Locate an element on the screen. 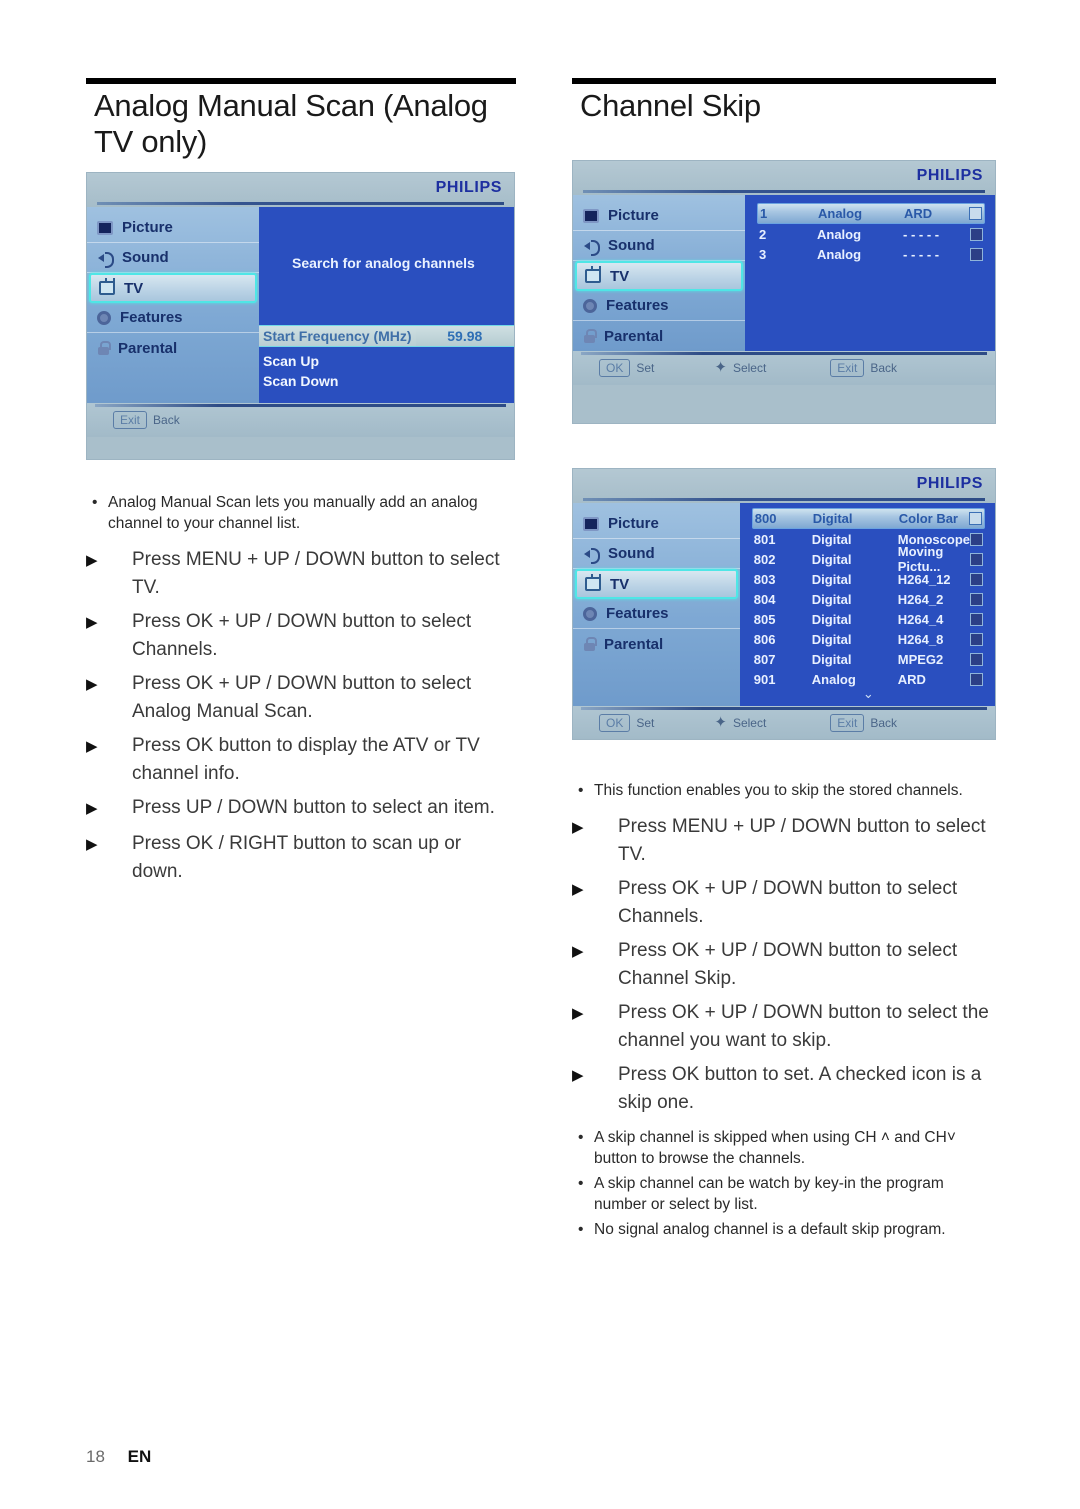 The width and height of the screenshot is (1080, 1509). channel-name: ARD is located at coordinates (918, 213).